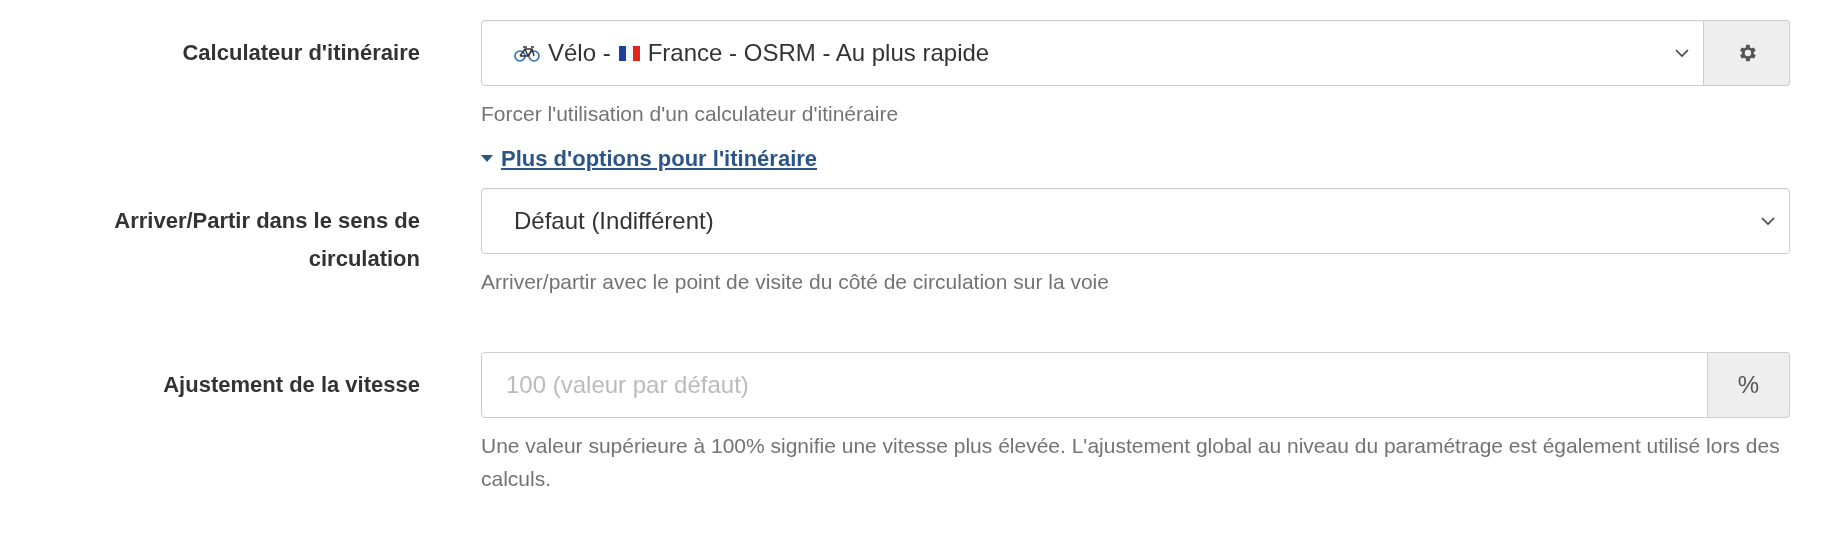  I want to click on field-label: Ajustement de la vitesse, so click(291, 385).